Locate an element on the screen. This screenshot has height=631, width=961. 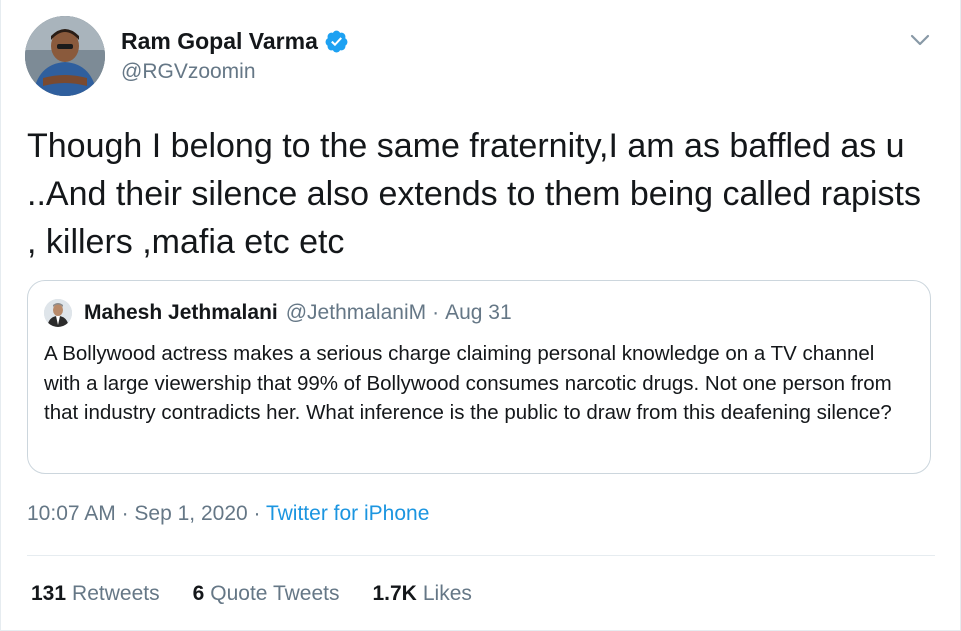
tweet-date: Sep 1, 2020 is located at coordinates (190, 513).